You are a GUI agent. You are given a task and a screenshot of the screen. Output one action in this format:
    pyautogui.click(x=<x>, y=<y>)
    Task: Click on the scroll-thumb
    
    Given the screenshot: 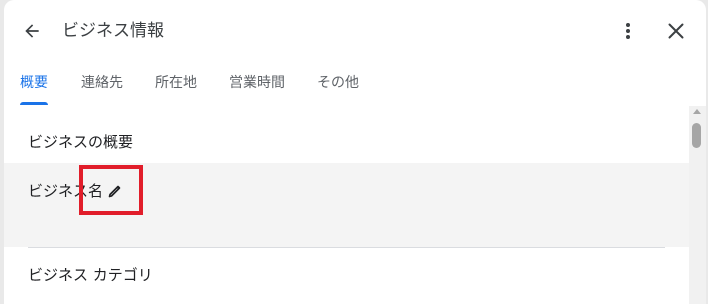 What is the action you would take?
    pyautogui.click(x=696, y=135)
    